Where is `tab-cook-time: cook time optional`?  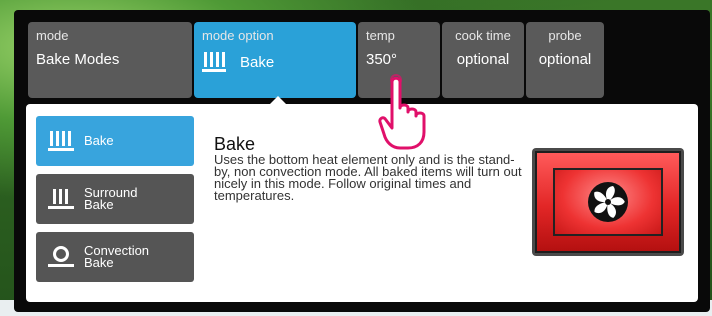 tab-cook-time: cook time optional is located at coordinates (483, 60).